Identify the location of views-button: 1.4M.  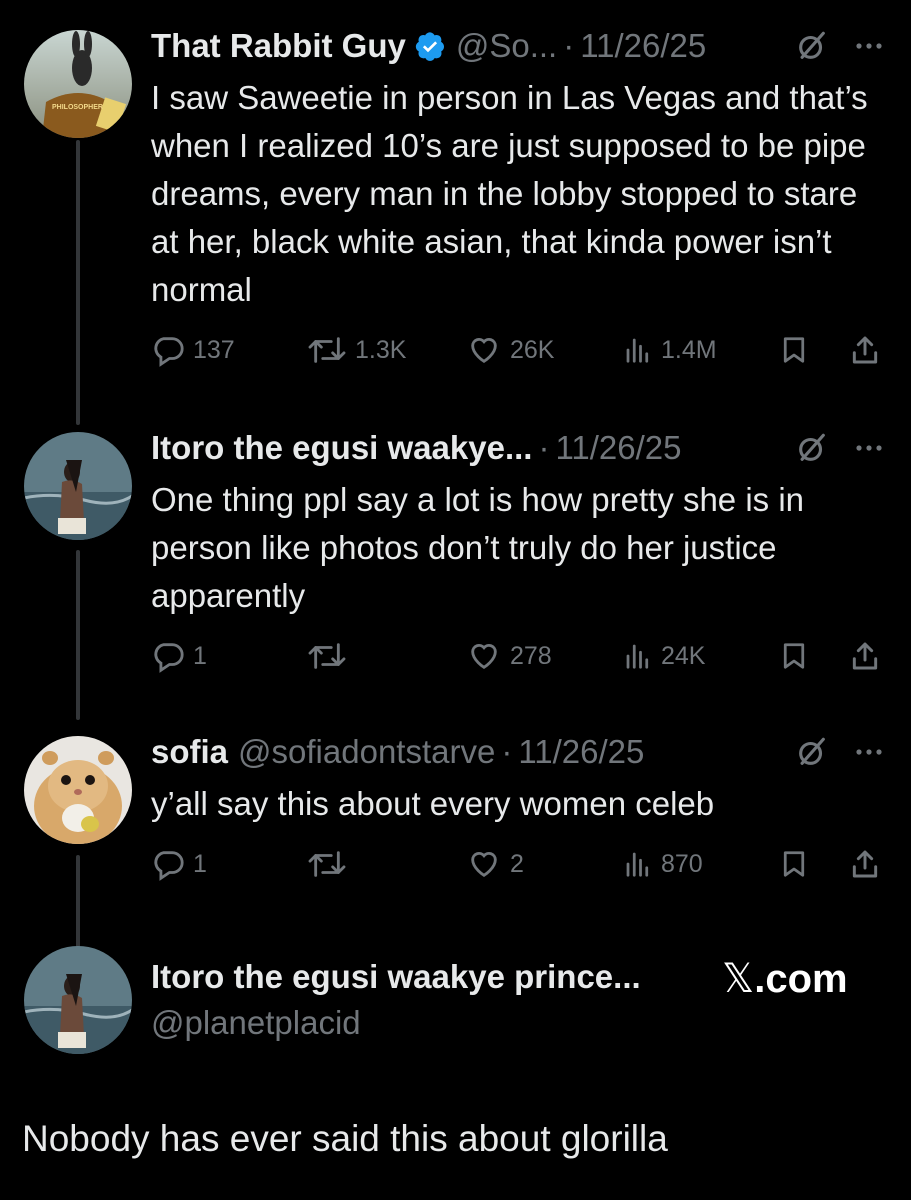
(670, 350).